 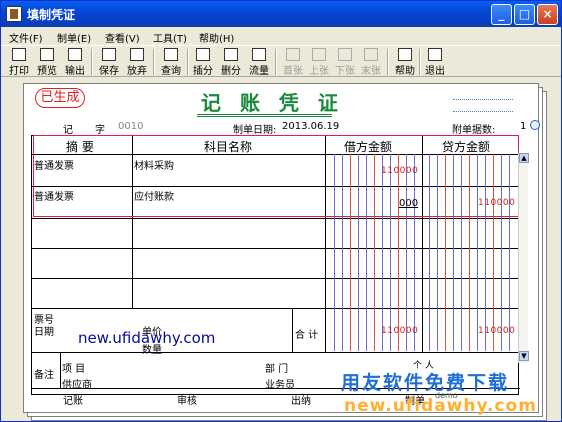 I want to click on voucher-number: 0010, so click(x=130, y=126).